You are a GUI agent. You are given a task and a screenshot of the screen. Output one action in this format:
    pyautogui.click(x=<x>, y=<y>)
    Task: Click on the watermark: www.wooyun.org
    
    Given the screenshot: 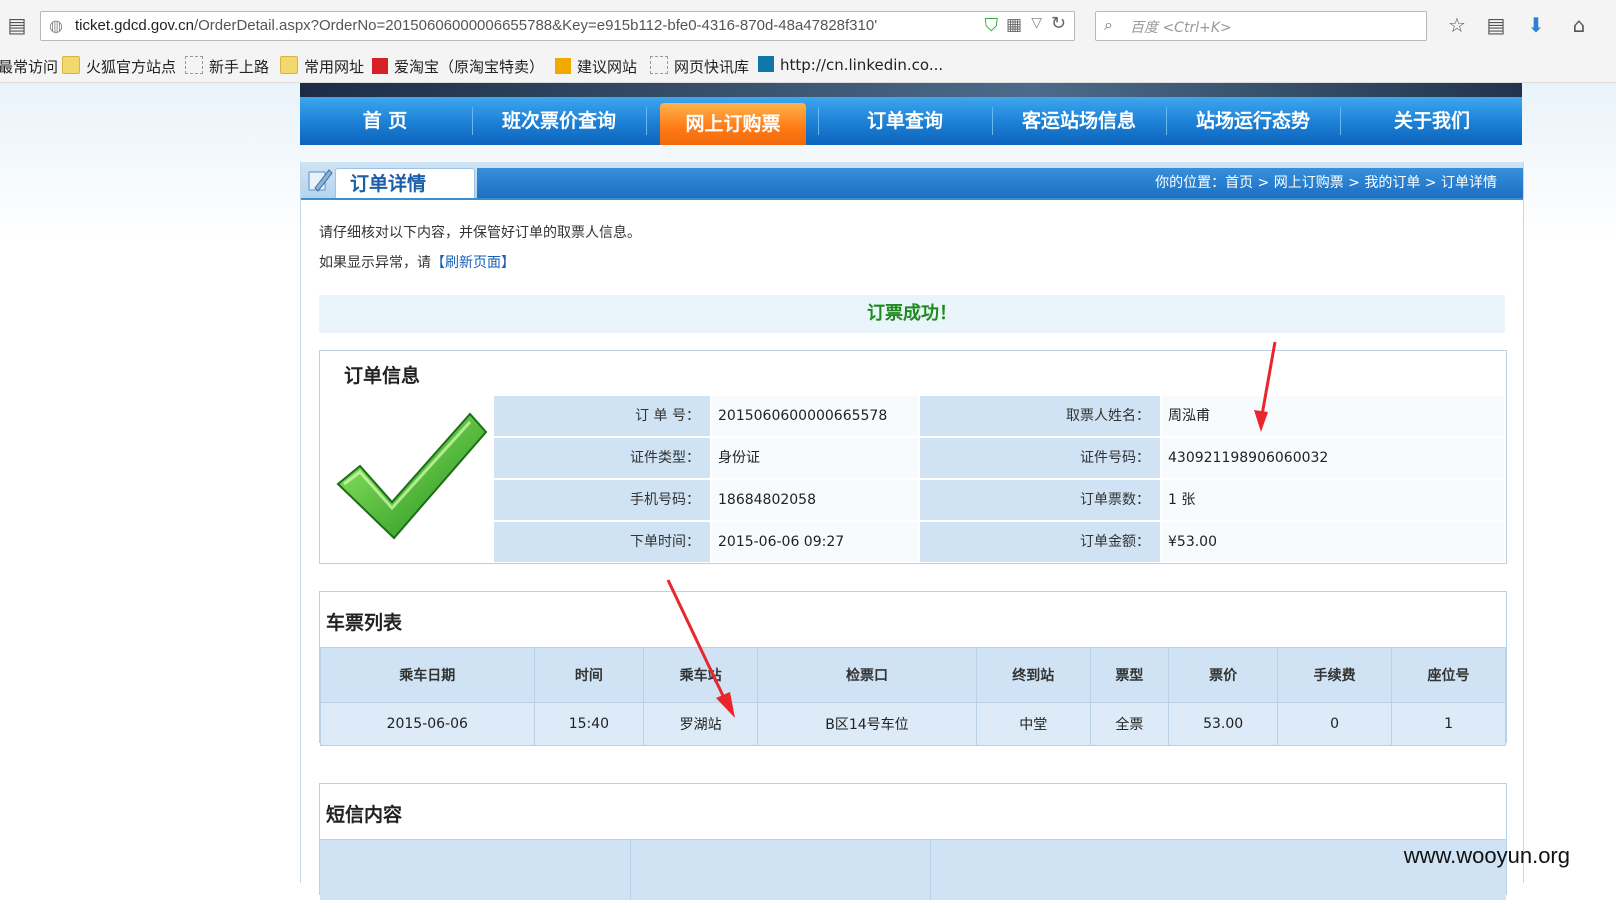 What is the action you would take?
    pyautogui.click(x=1486, y=855)
    